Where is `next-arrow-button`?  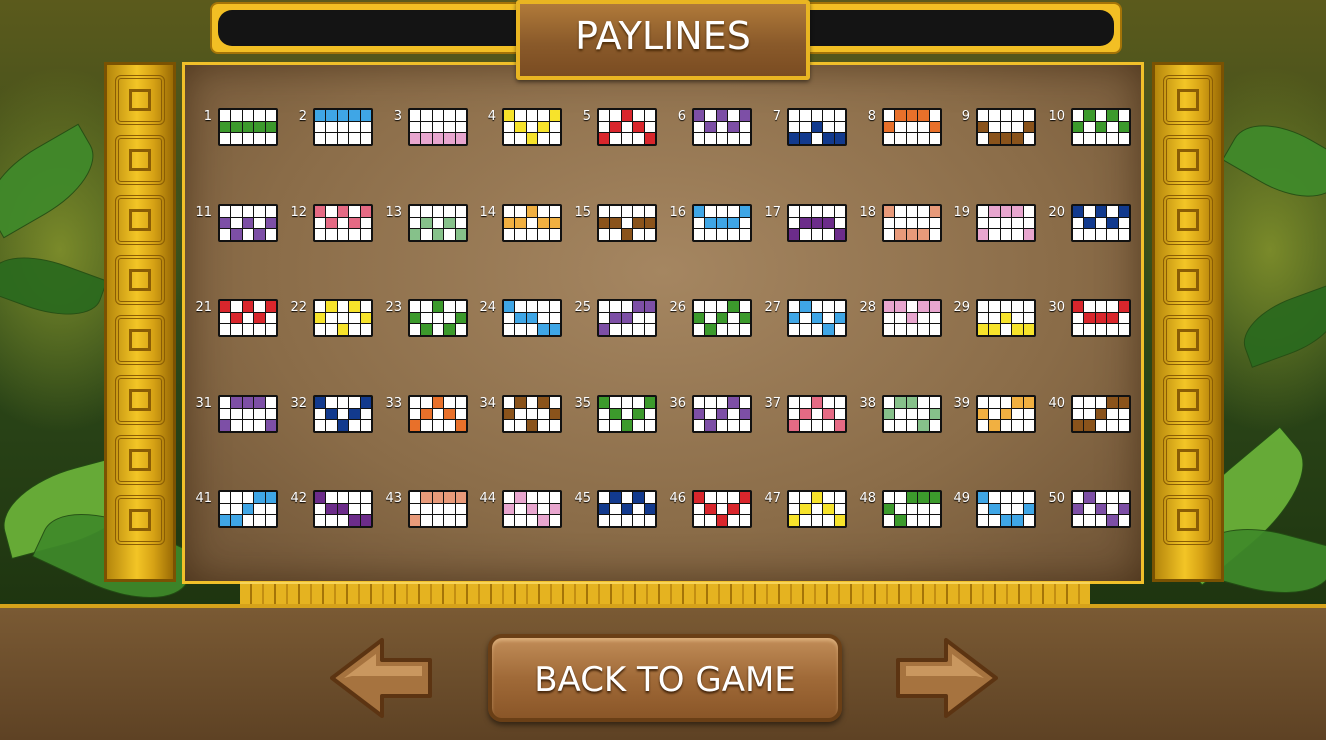 next-arrow-button is located at coordinates (947, 678).